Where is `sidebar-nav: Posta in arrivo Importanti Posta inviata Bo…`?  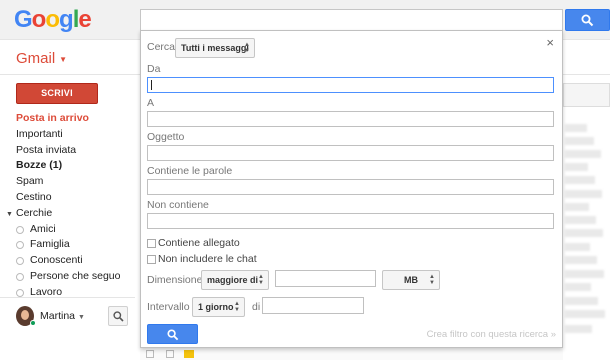
sidebar-nav: Posta in arrivo Importanti Posta inviata Bo… is located at coordinates (67, 206).